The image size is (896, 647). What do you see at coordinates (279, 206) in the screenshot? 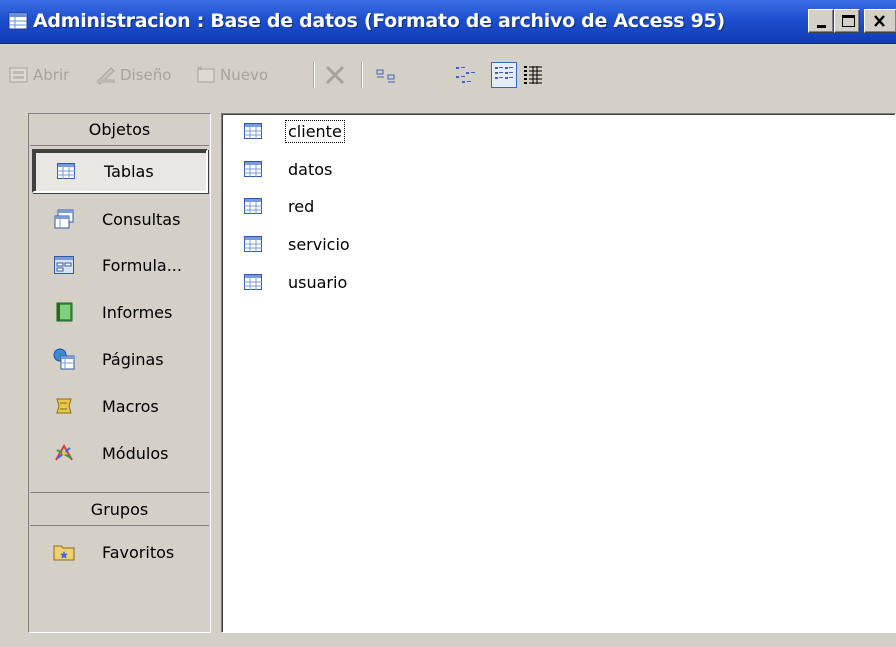
I see `table-item-red: red` at bounding box center [279, 206].